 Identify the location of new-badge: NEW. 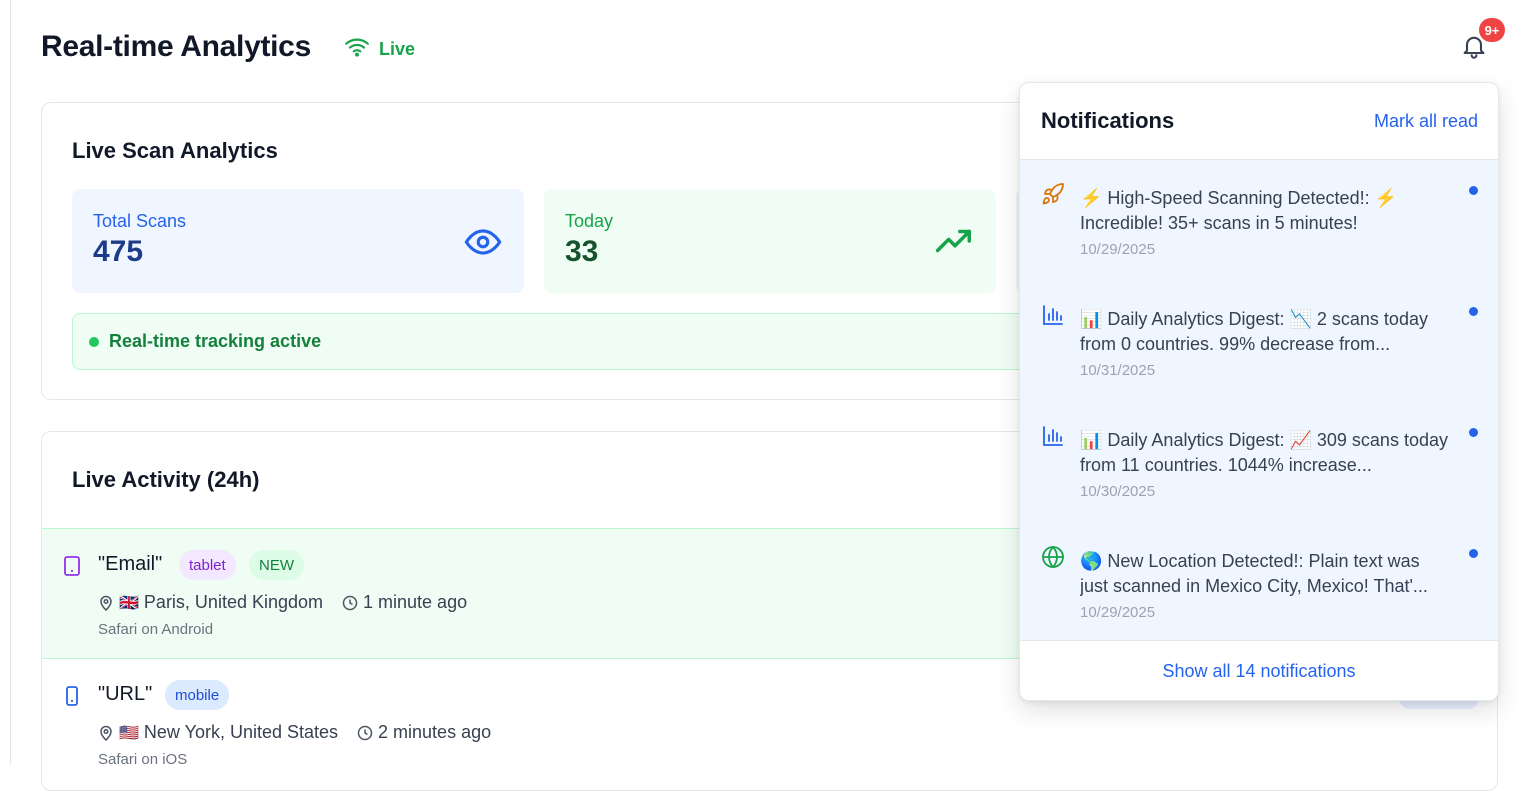
(276, 565).